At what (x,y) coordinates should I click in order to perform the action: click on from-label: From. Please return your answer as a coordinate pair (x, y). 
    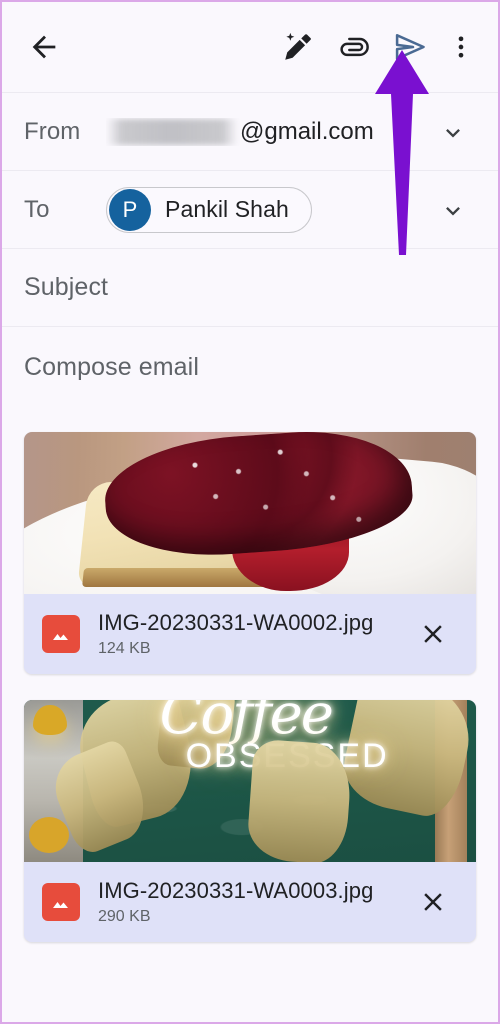
    Looking at the image, I should click on (52, 131).